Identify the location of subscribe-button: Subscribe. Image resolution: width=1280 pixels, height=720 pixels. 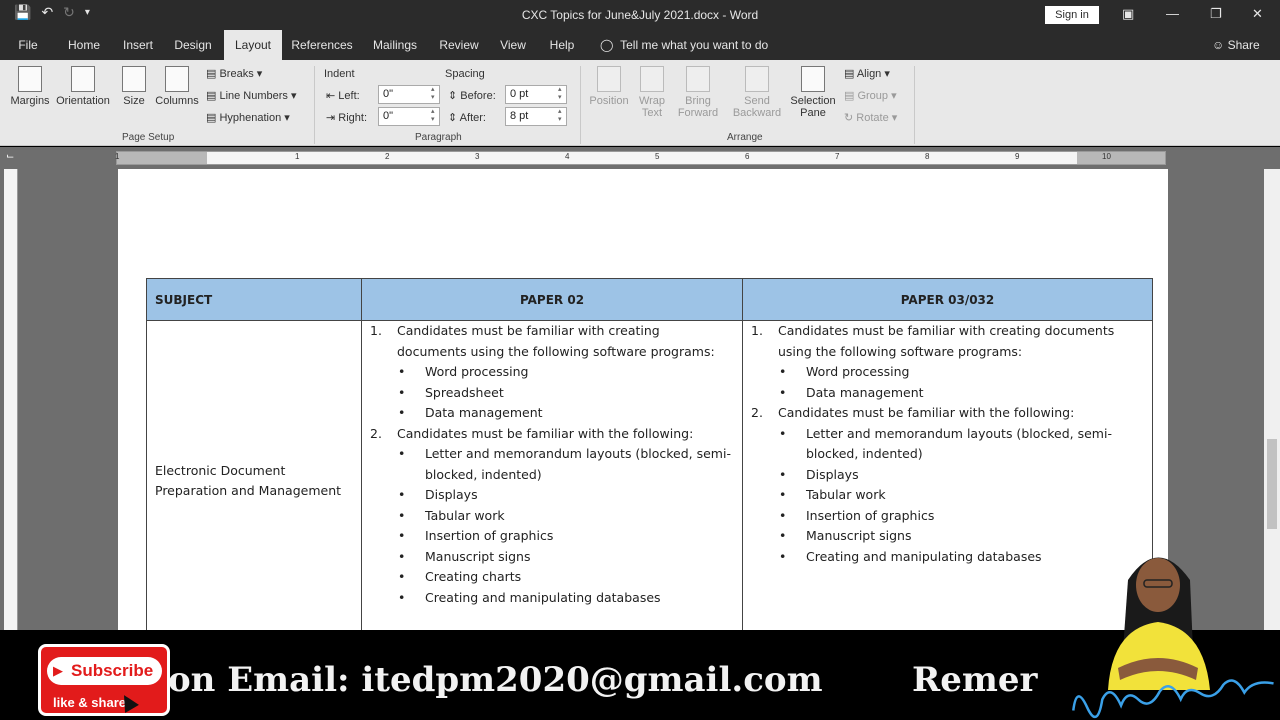
(104, 671).